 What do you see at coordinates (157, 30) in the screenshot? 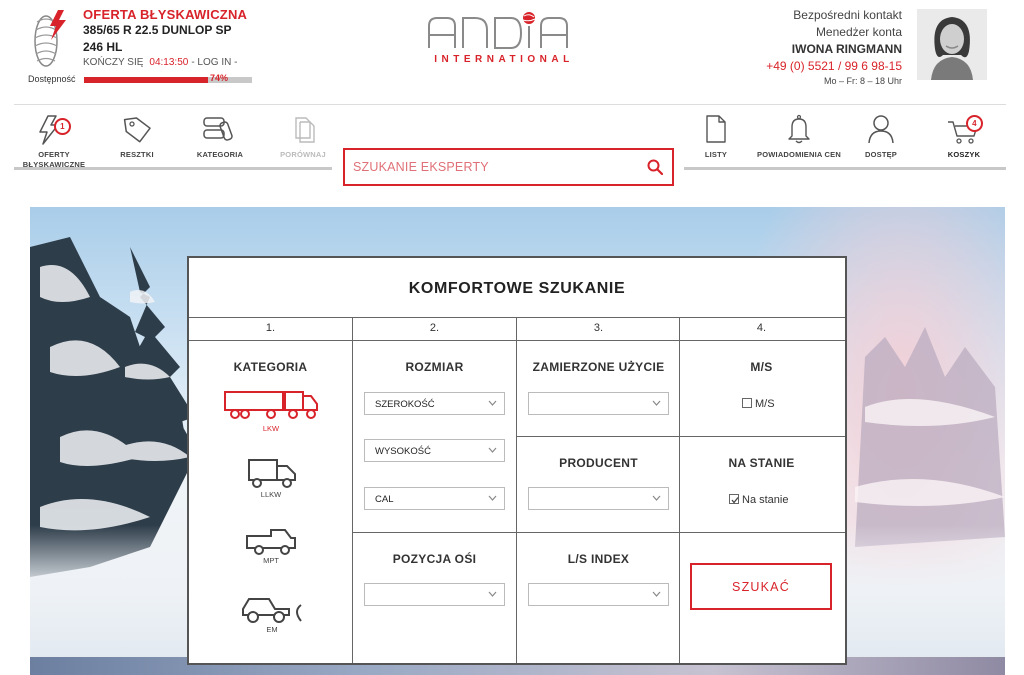
I see `flash-product-line1: 385/65 R 22.5 DUNLOP SP` at bounding box center [157, 30].